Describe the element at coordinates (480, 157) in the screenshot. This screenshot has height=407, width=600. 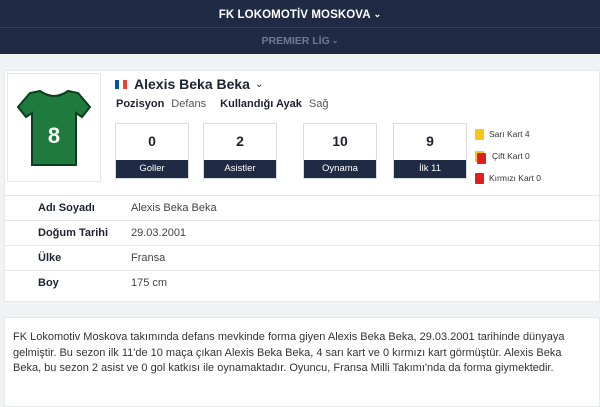
I see `double-card-icon` at that location.